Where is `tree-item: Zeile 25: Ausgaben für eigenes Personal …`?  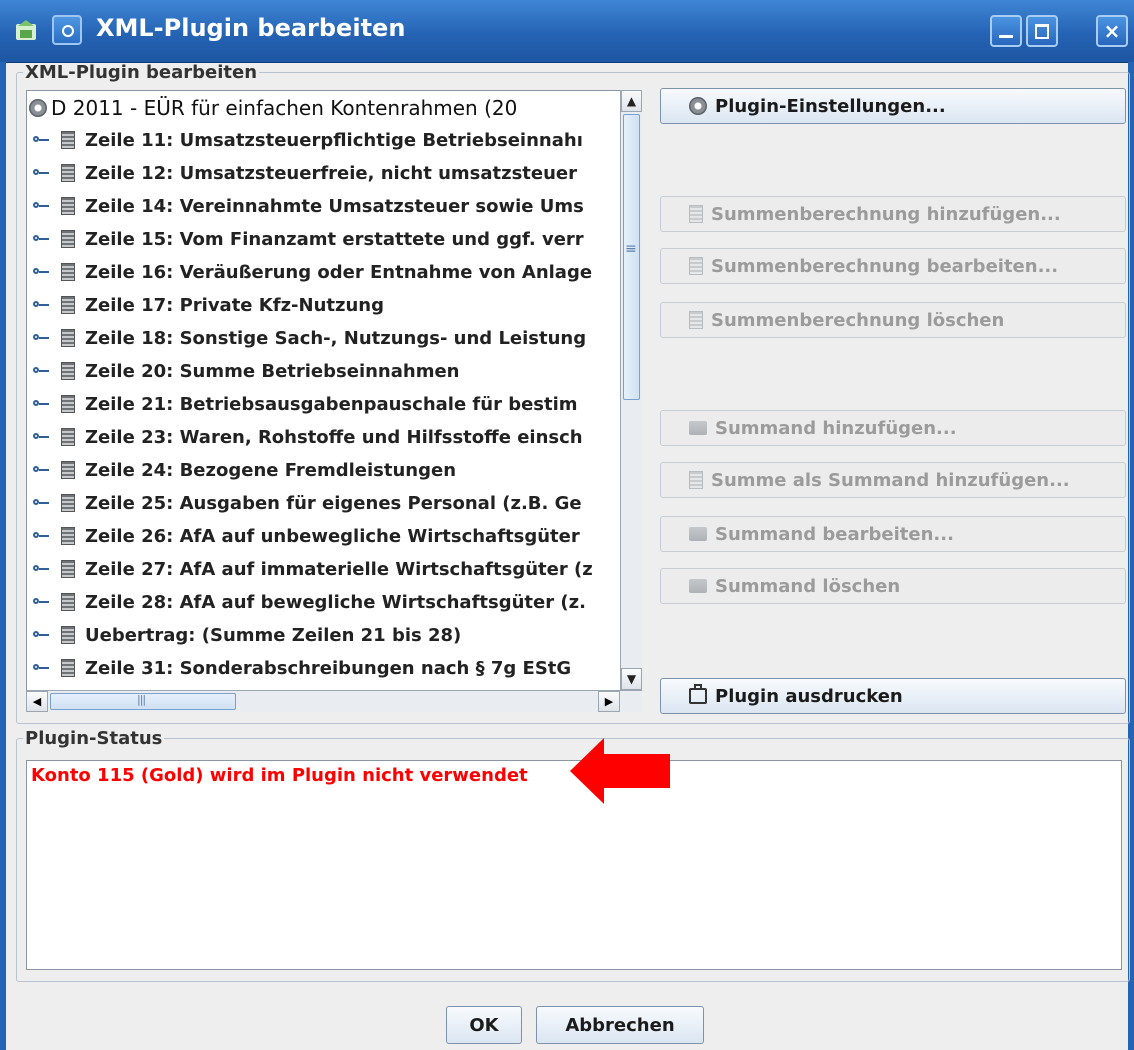
tree-item: Zeile 25: Ausgaben für eigenes Personal … is located at coordinates (307, 503).